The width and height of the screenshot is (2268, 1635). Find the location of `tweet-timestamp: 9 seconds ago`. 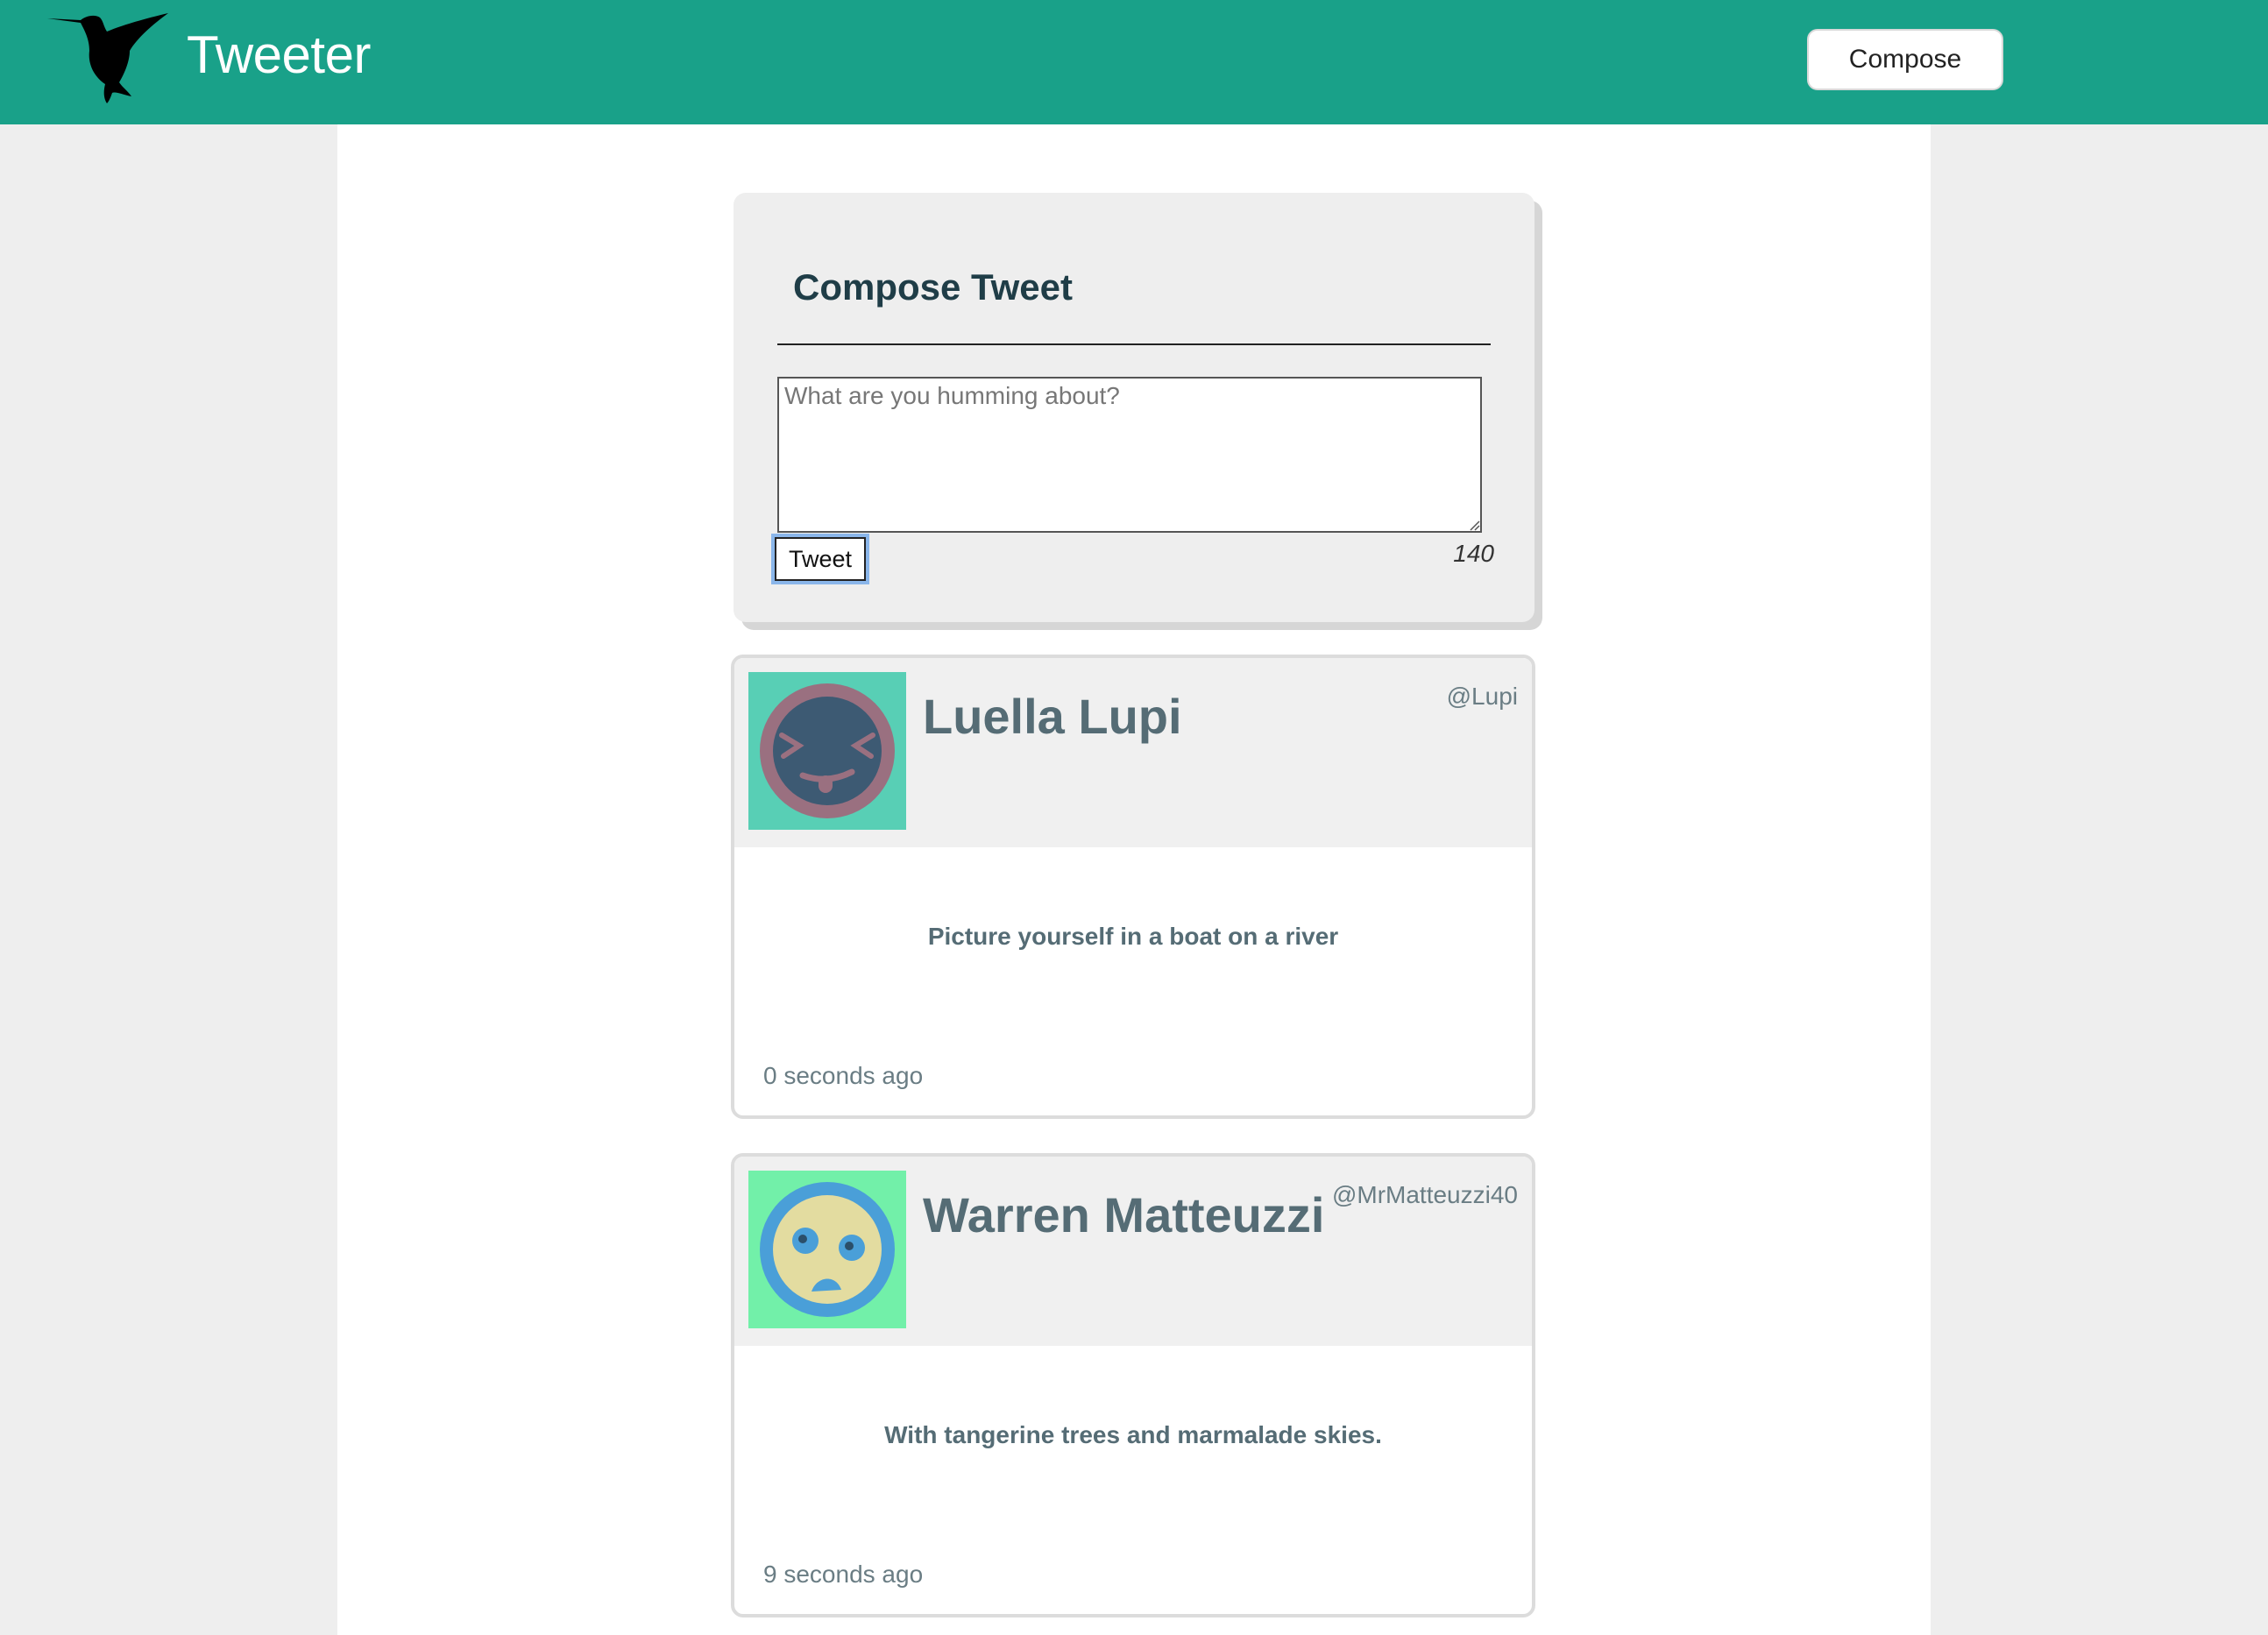

tweet-timestamp: 9 seconds ago is located at coordinates (843, 1574).